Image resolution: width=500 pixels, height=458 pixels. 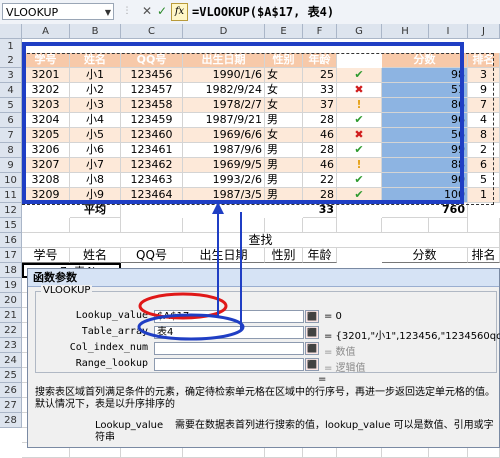 I want to click on row-header: 10, so click(x=11, y=180).